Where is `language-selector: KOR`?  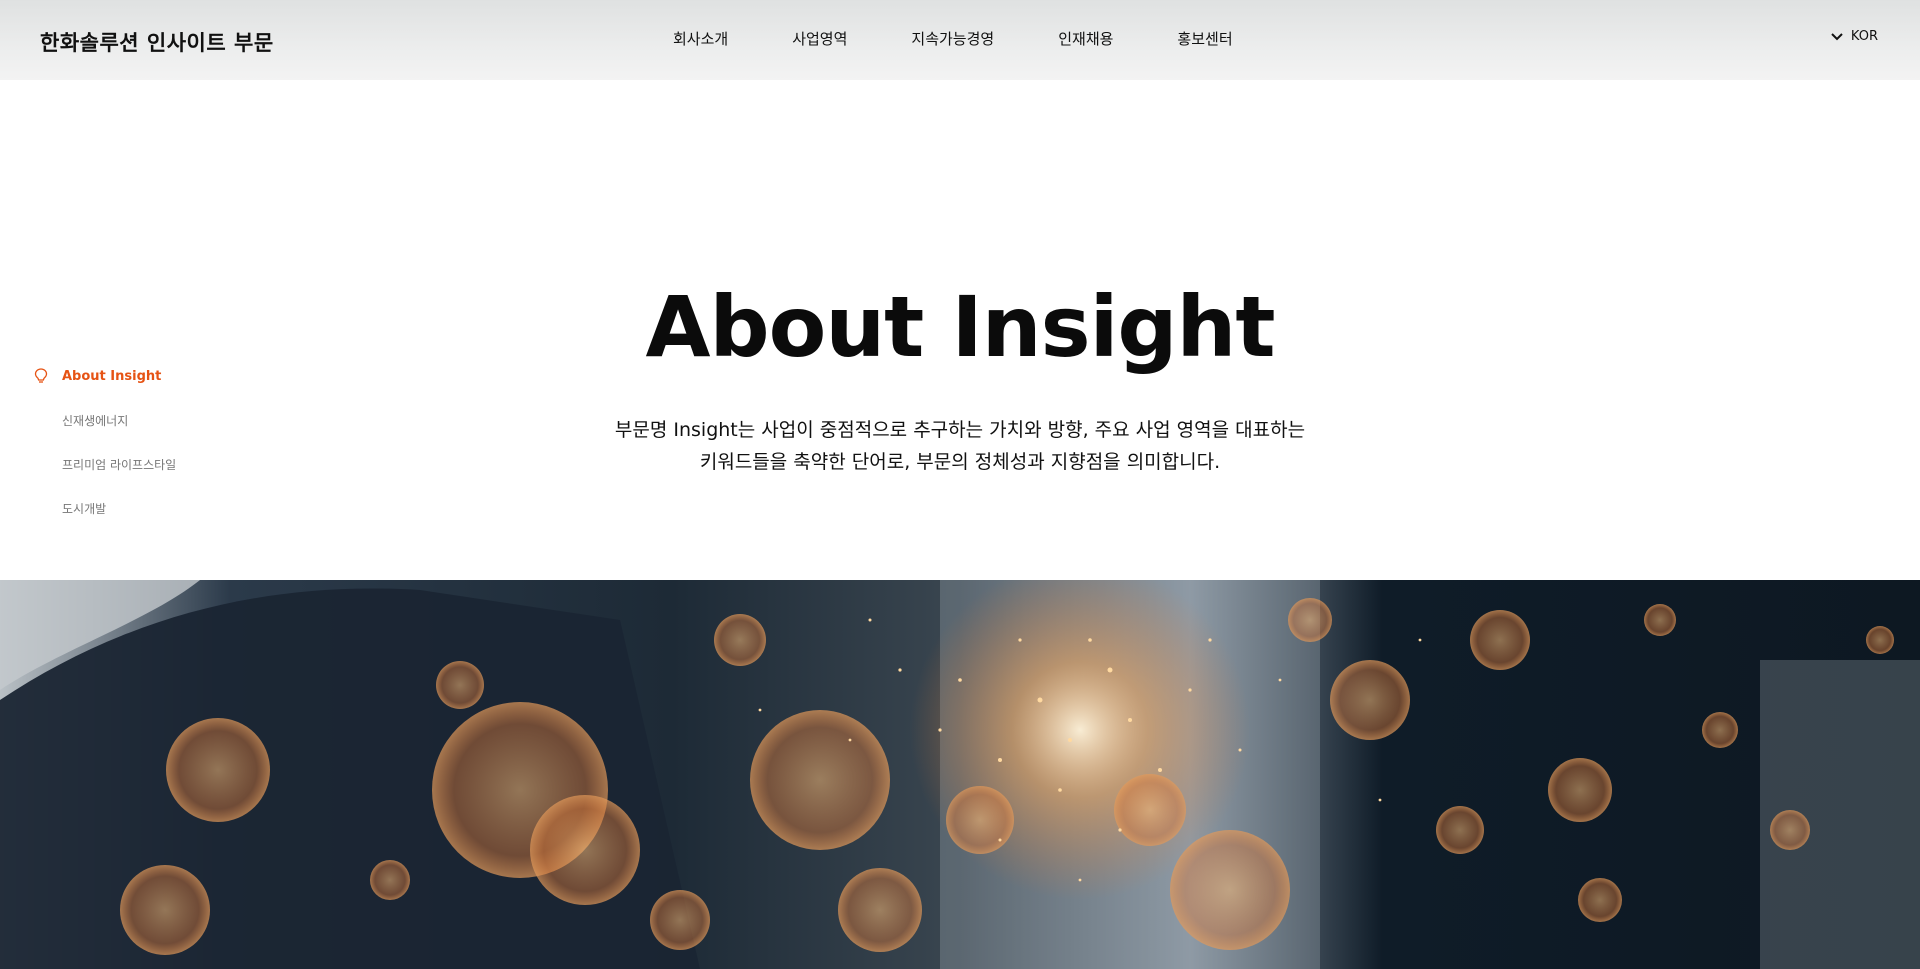 language-selector: KOR is located at coordinates (1854, 36).